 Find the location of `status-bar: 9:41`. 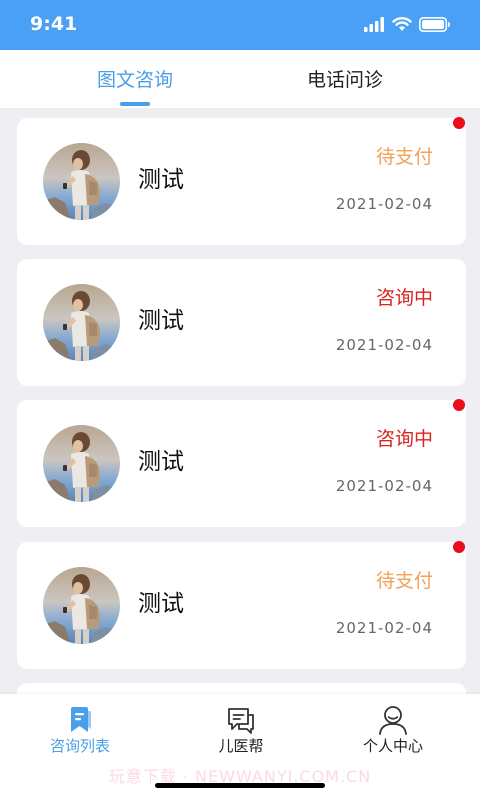

status-bar: 9:41 is located at coordinates (240, 25).